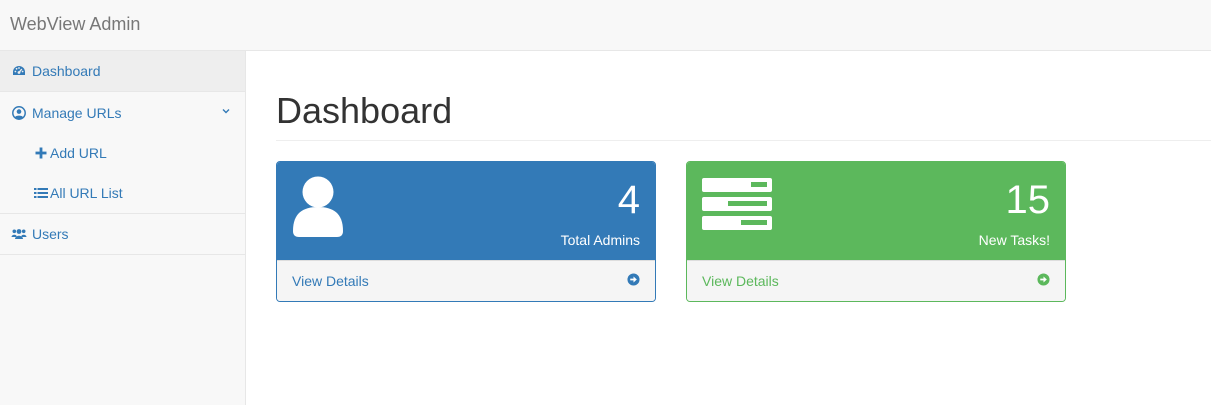 The height and width of the screenshot is (405, 1211). What do you see at coordinates (876, 211) in the screenshot?
I see `panel-heading: 15 New Tasks!` at bounding box center [876, 211].